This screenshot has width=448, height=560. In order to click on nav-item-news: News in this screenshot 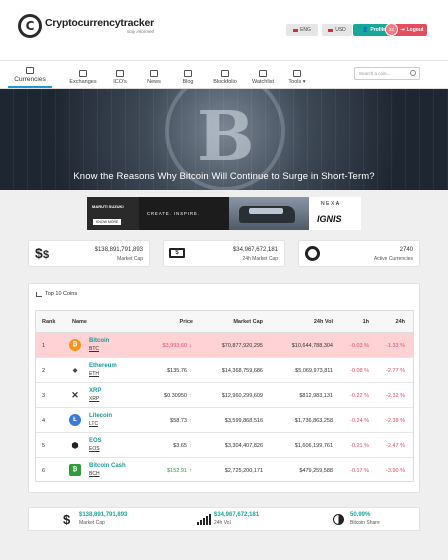, I will do `click(154, 75)`.